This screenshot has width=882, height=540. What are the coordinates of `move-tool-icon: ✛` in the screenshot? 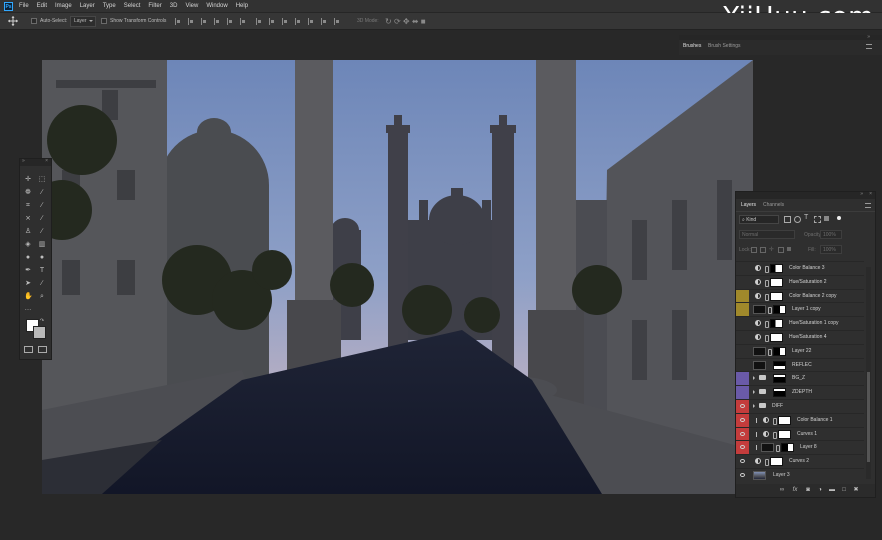 It's located at (28, 180).